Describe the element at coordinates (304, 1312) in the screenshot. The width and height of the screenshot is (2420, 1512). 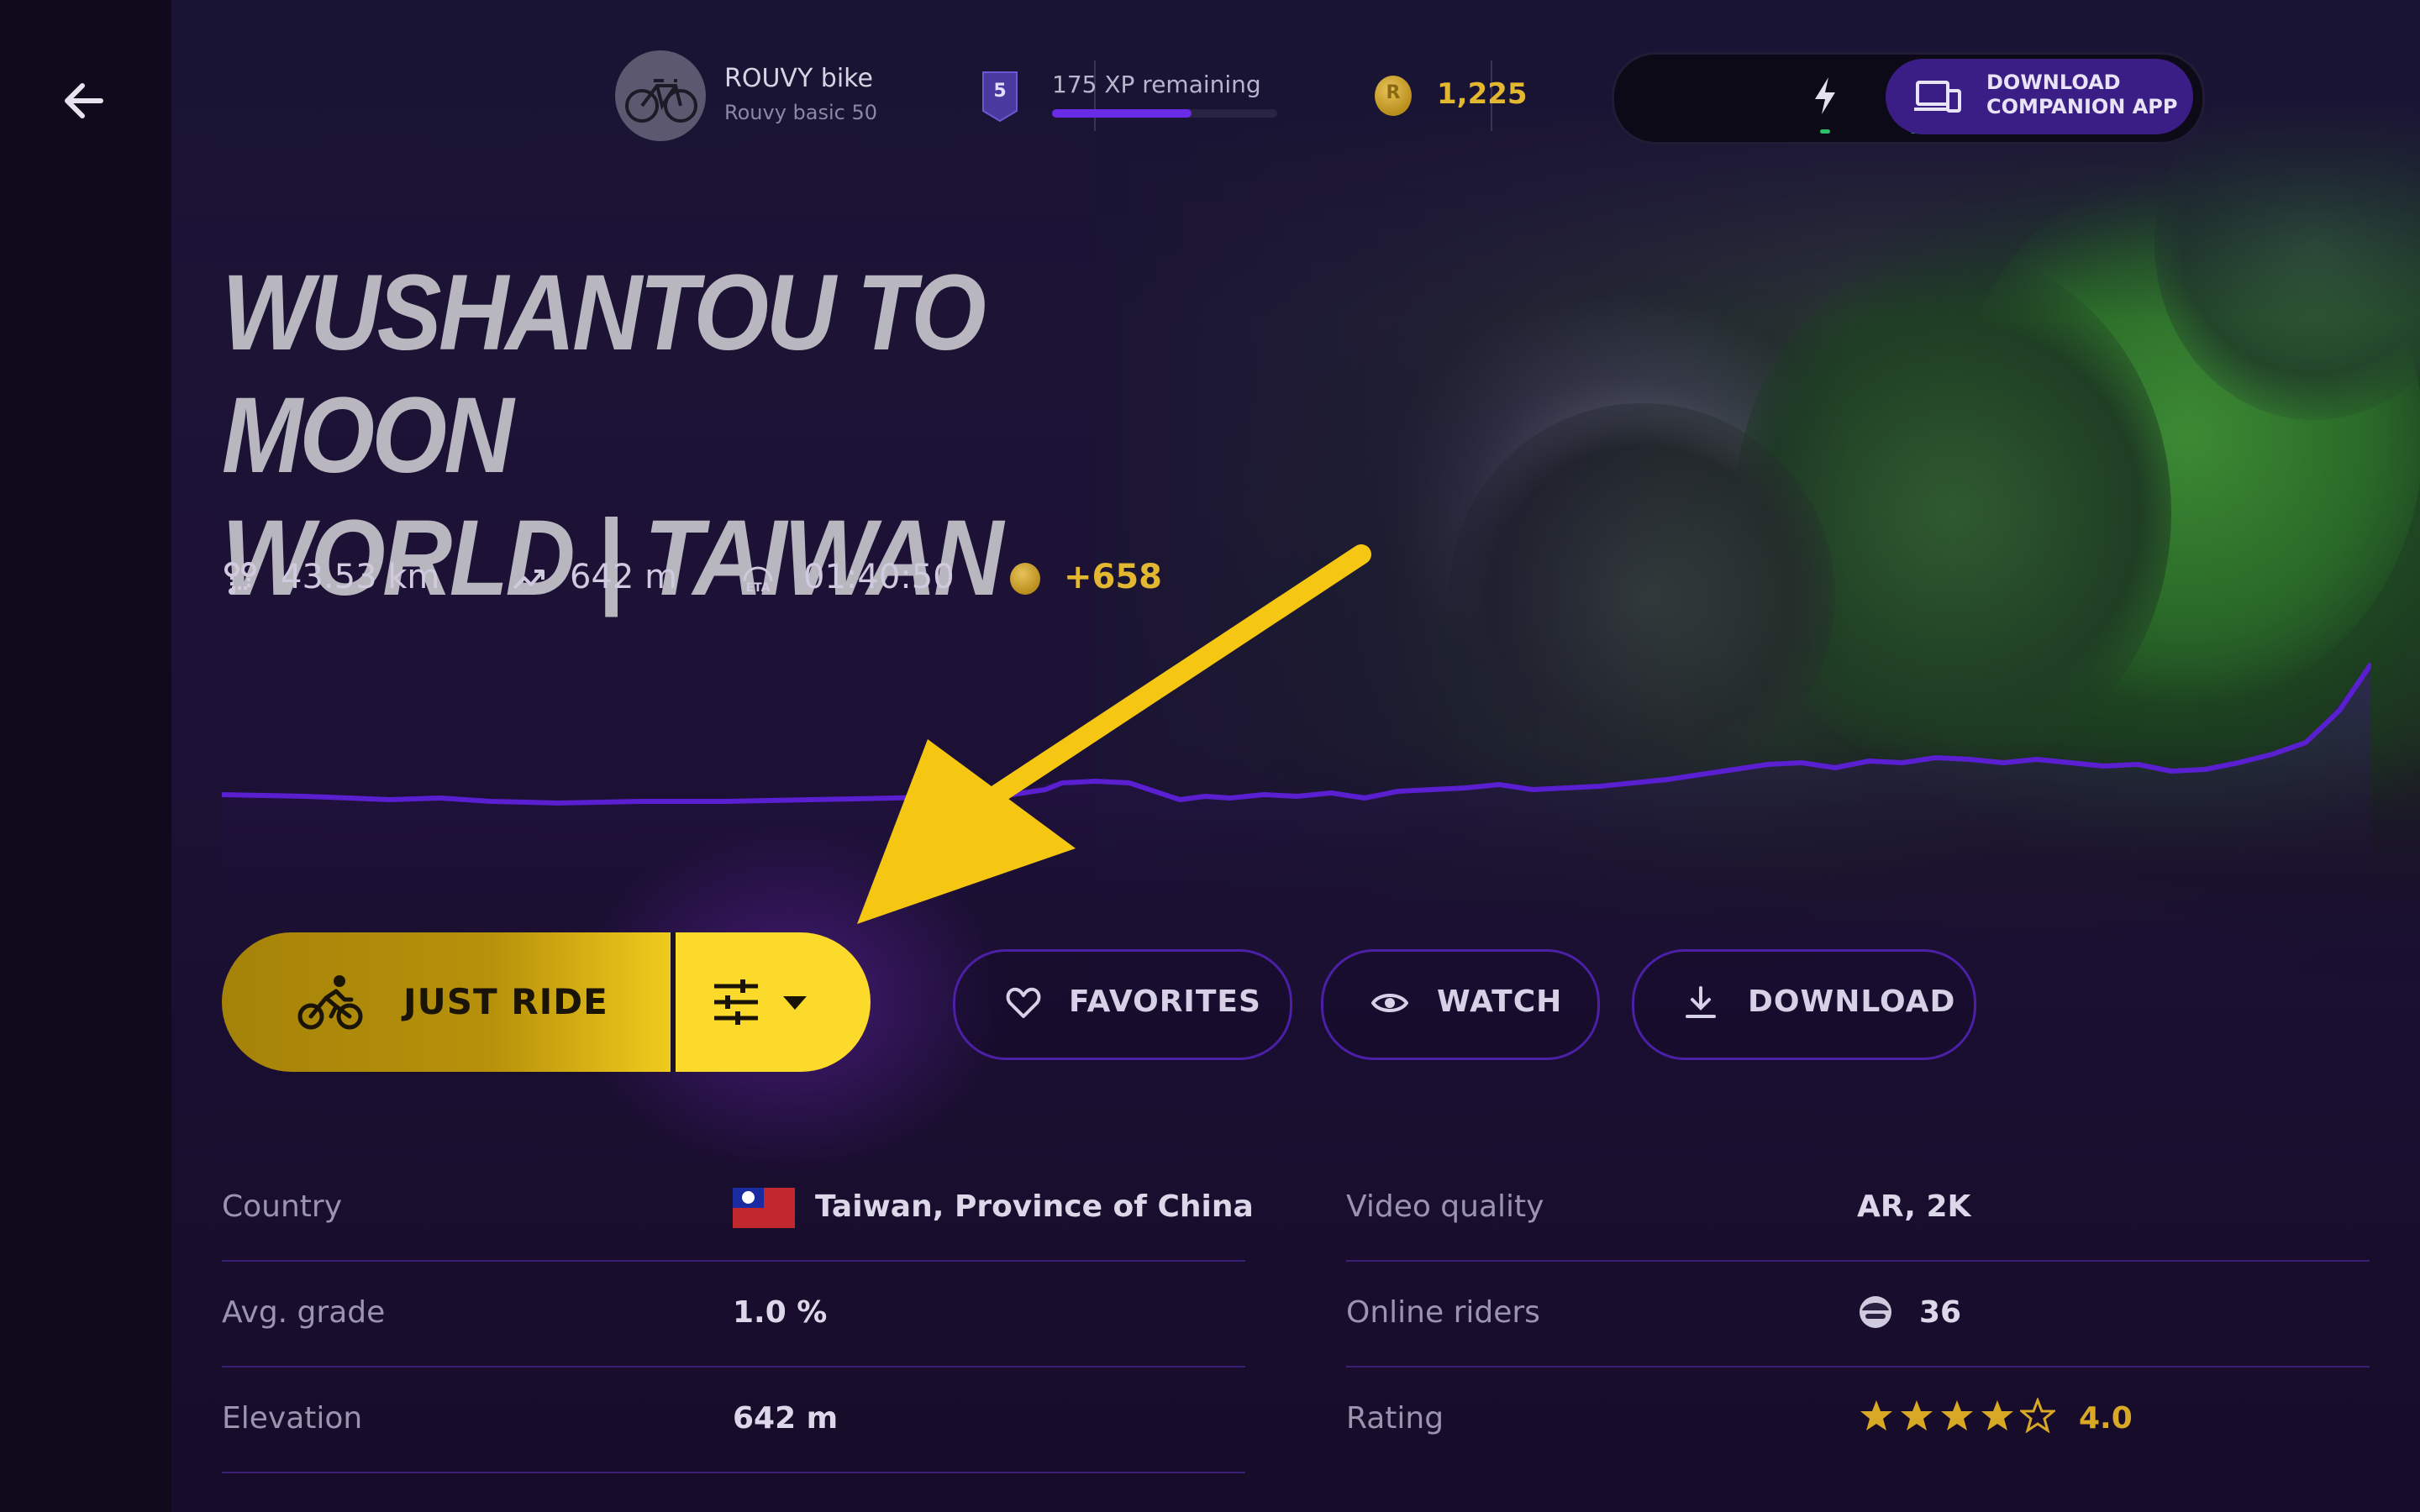
I see `avg-grade-label: Avg. grade` at that location.